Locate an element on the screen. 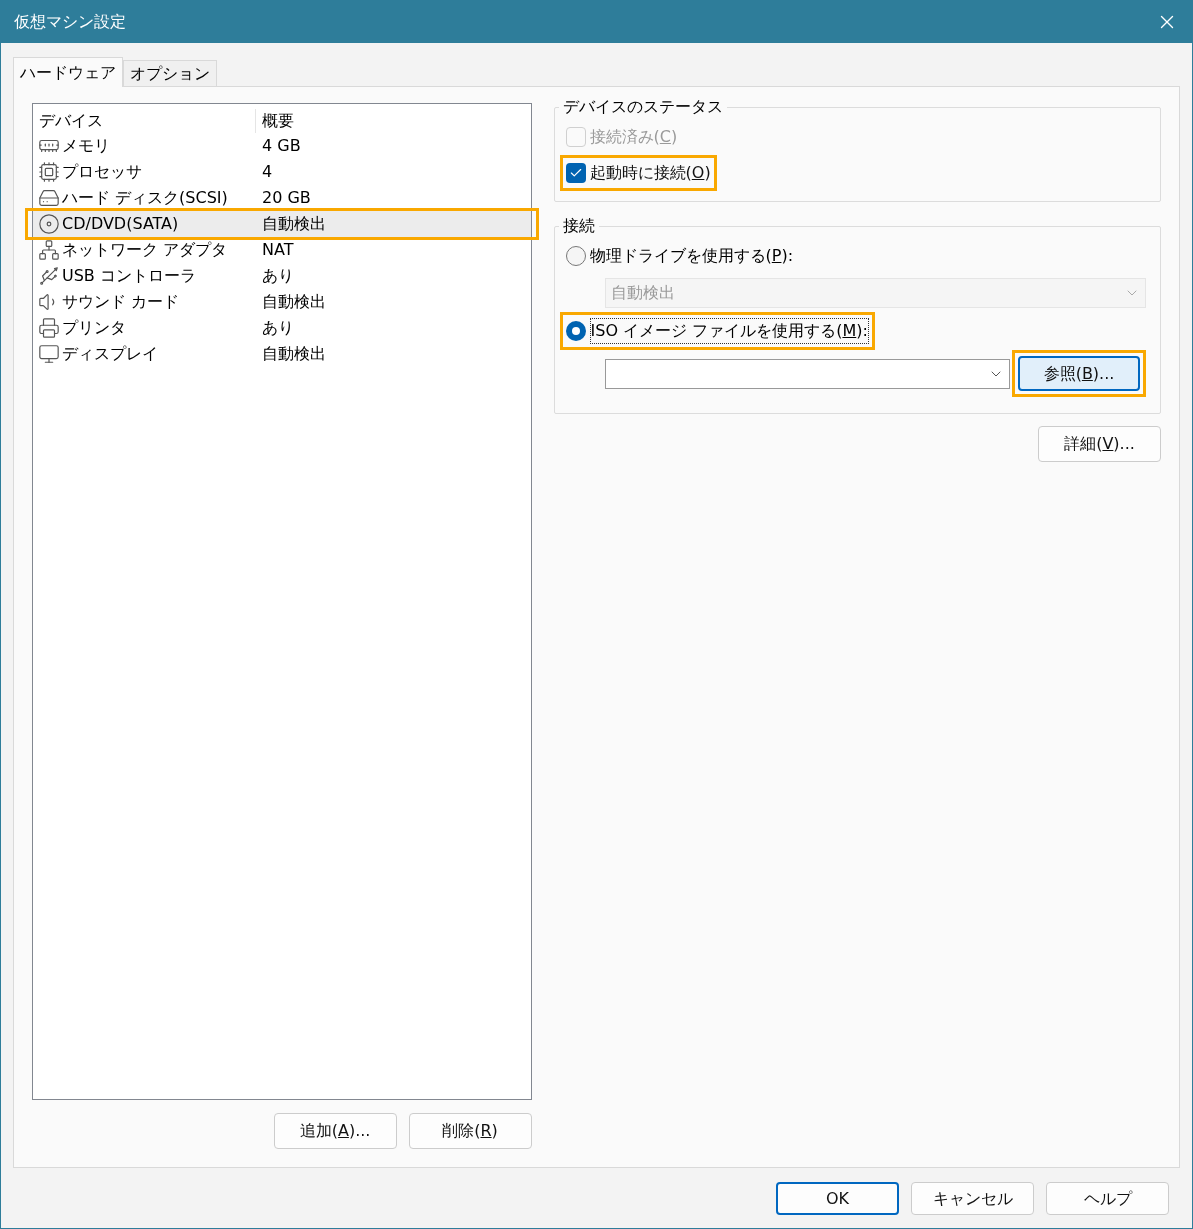 This screenshot has height=1229, width=1193. device-row: サウンド カード 自動検出 is located at coordinates (282, 302).